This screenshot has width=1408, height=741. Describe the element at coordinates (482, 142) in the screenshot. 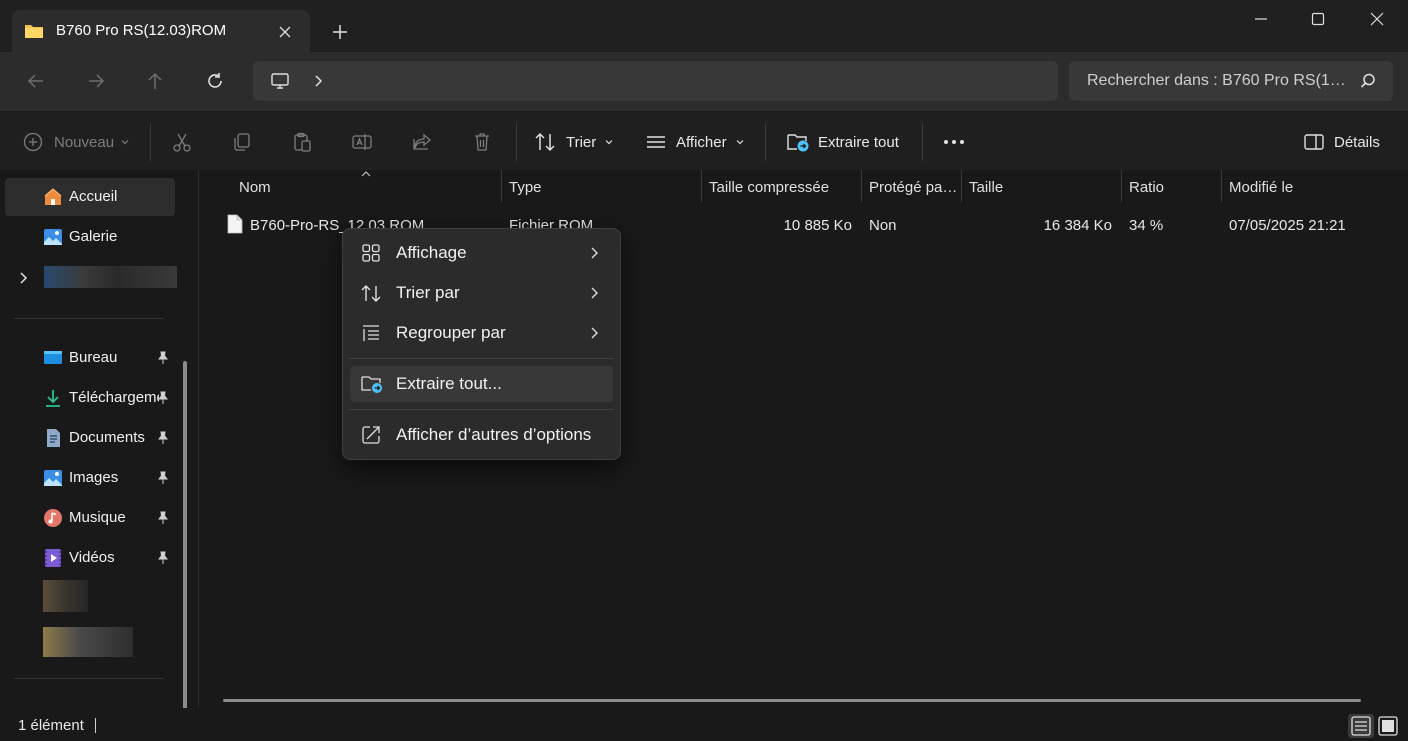

I see `delete-icon` at that location.